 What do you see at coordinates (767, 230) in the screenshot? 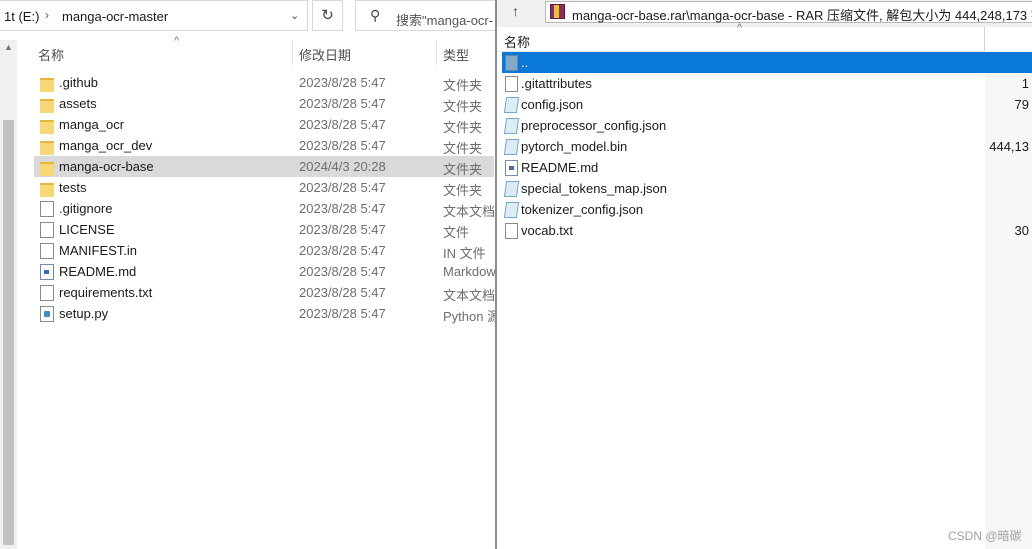
I see `archive-file-row: vocab.txt 30` at bounding box center [767, 230].